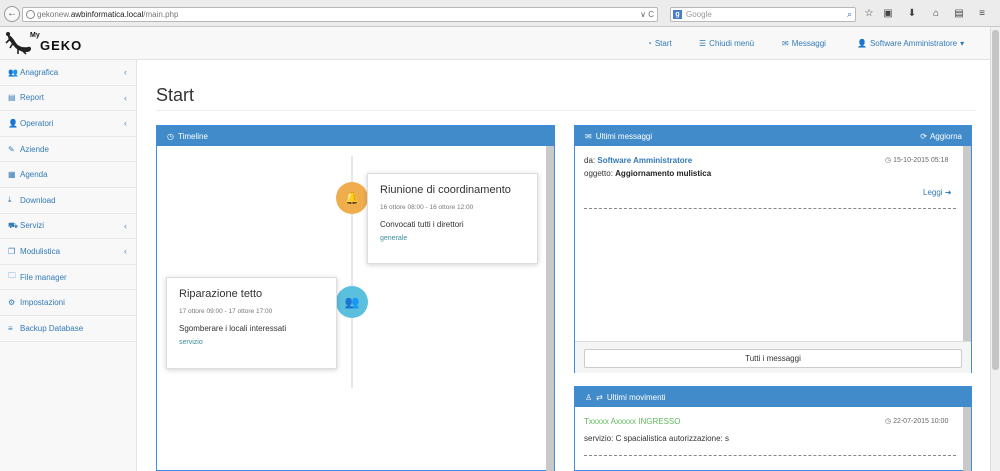 The width and height of the screenshot is (1000, 471). What do you see at coordinates (995, 200) in the screenshot?
I see `page-scrollbar-thumb` at bounding box center [995, 200].